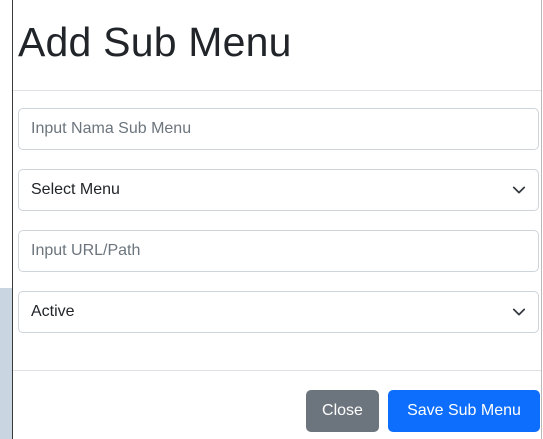 Image resolution: width=543 pixels, height=439 pixels. Describe the element at coordinates (342, 411) in the screenshot. I see `close-button: Close` at that location.